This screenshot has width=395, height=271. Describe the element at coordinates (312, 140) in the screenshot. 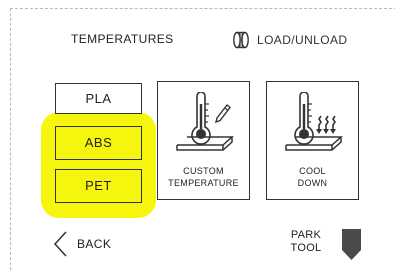

I see `cool-down-button: COOL DOWN` at that location.